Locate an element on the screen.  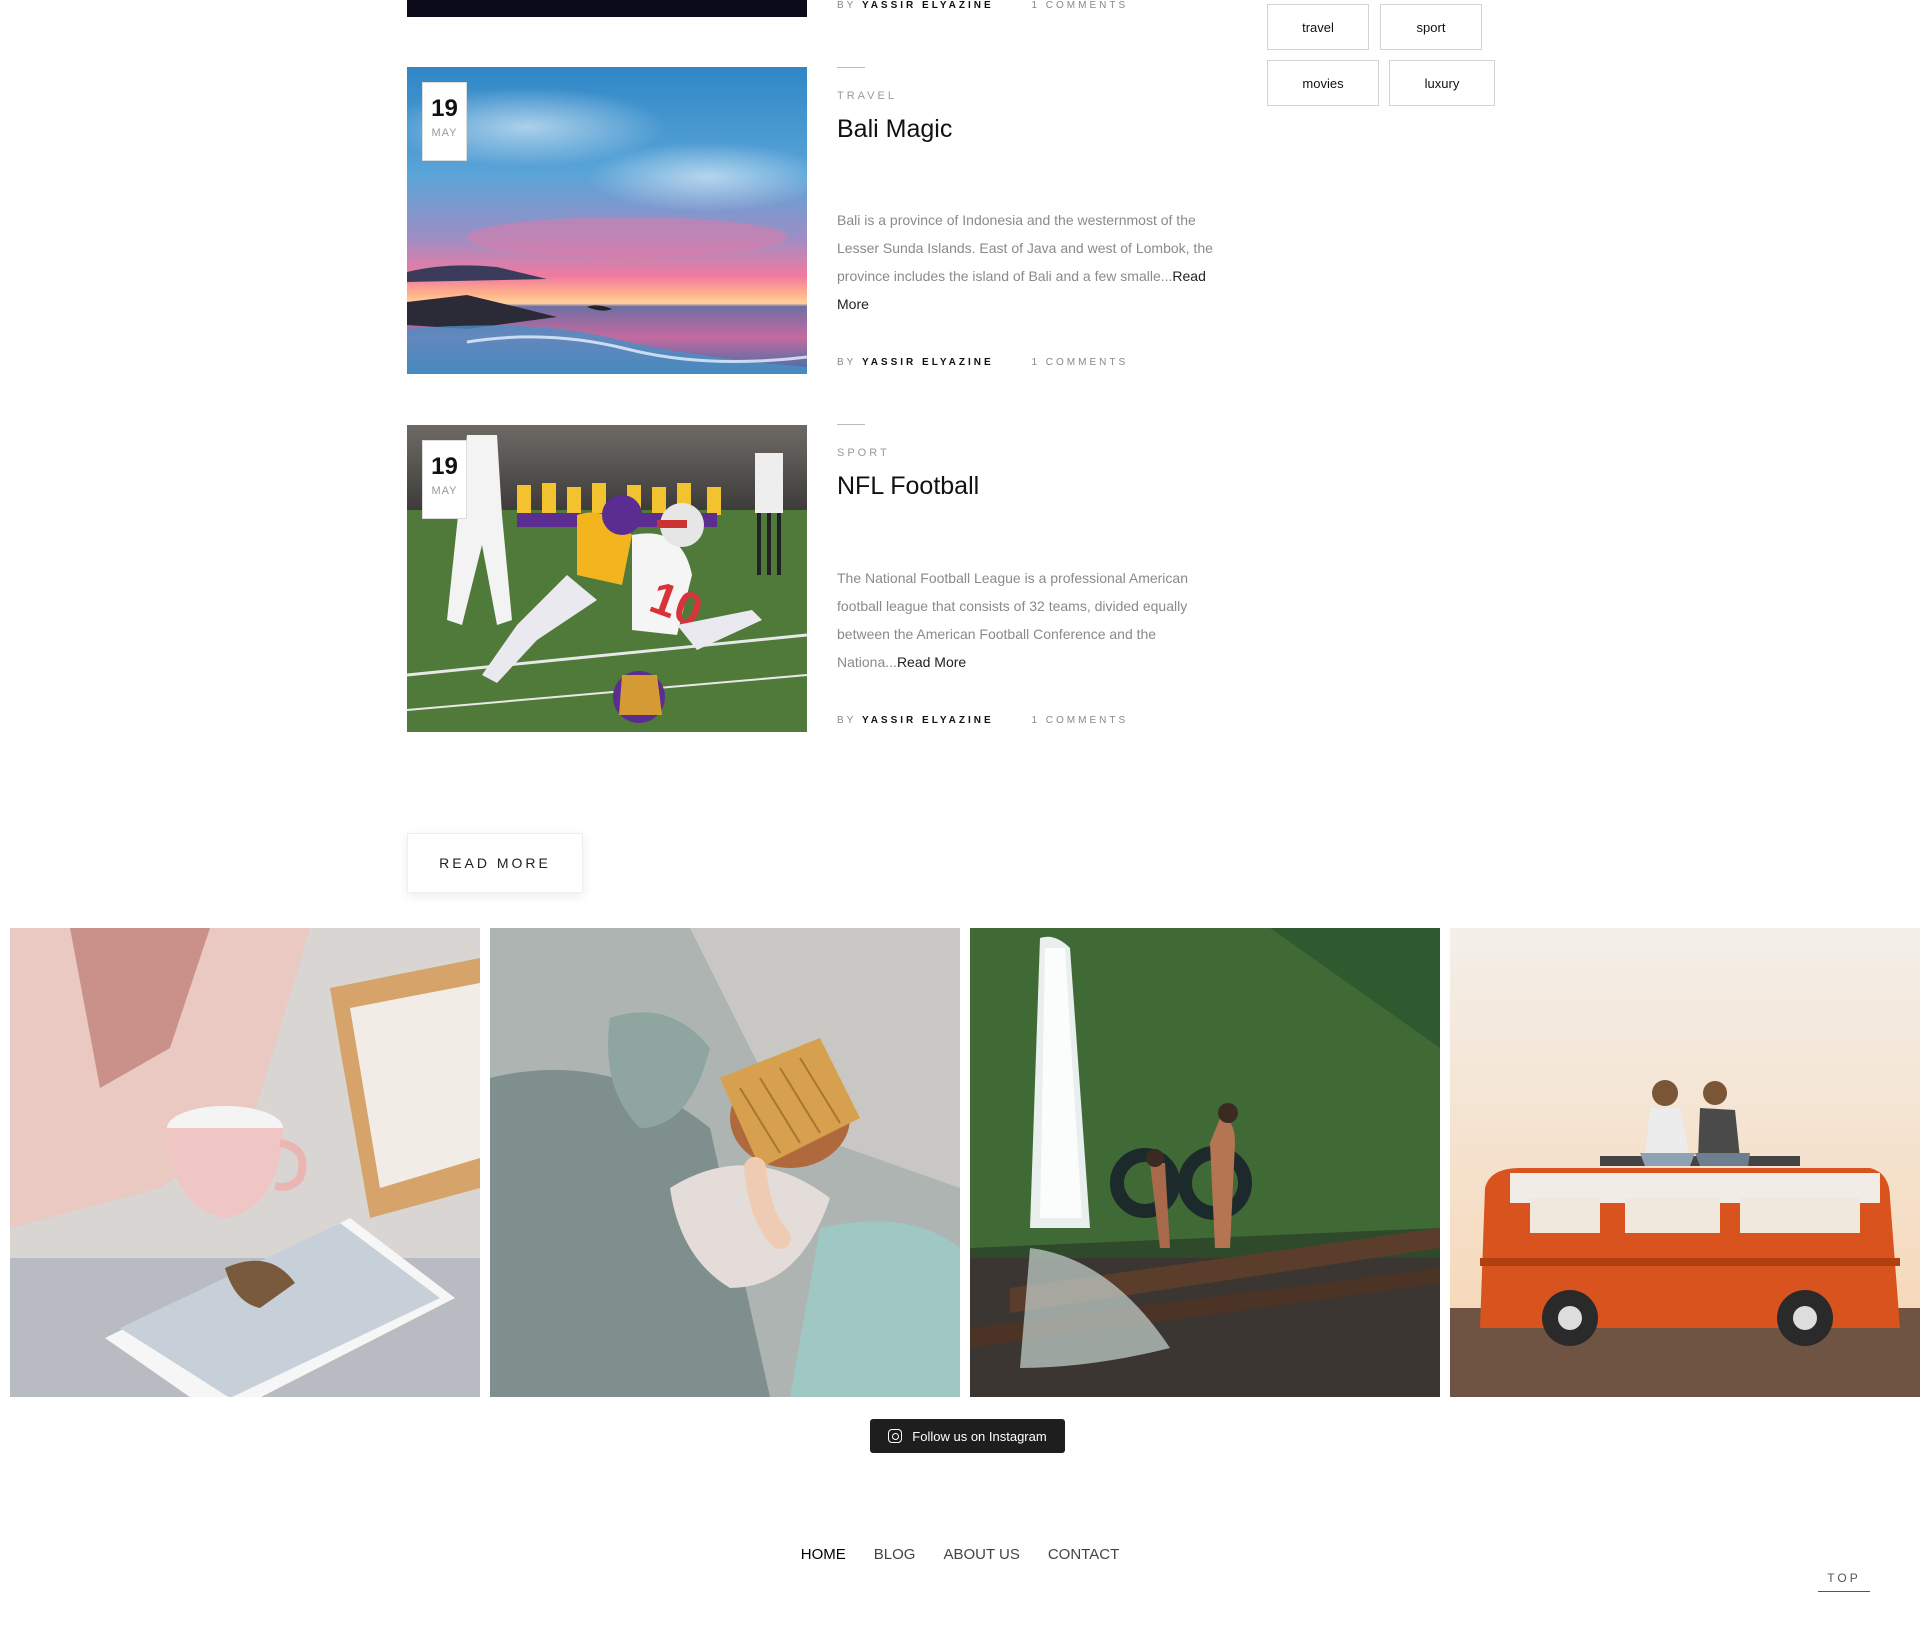
post-category: SPORT is located at coordinates (863, 453).